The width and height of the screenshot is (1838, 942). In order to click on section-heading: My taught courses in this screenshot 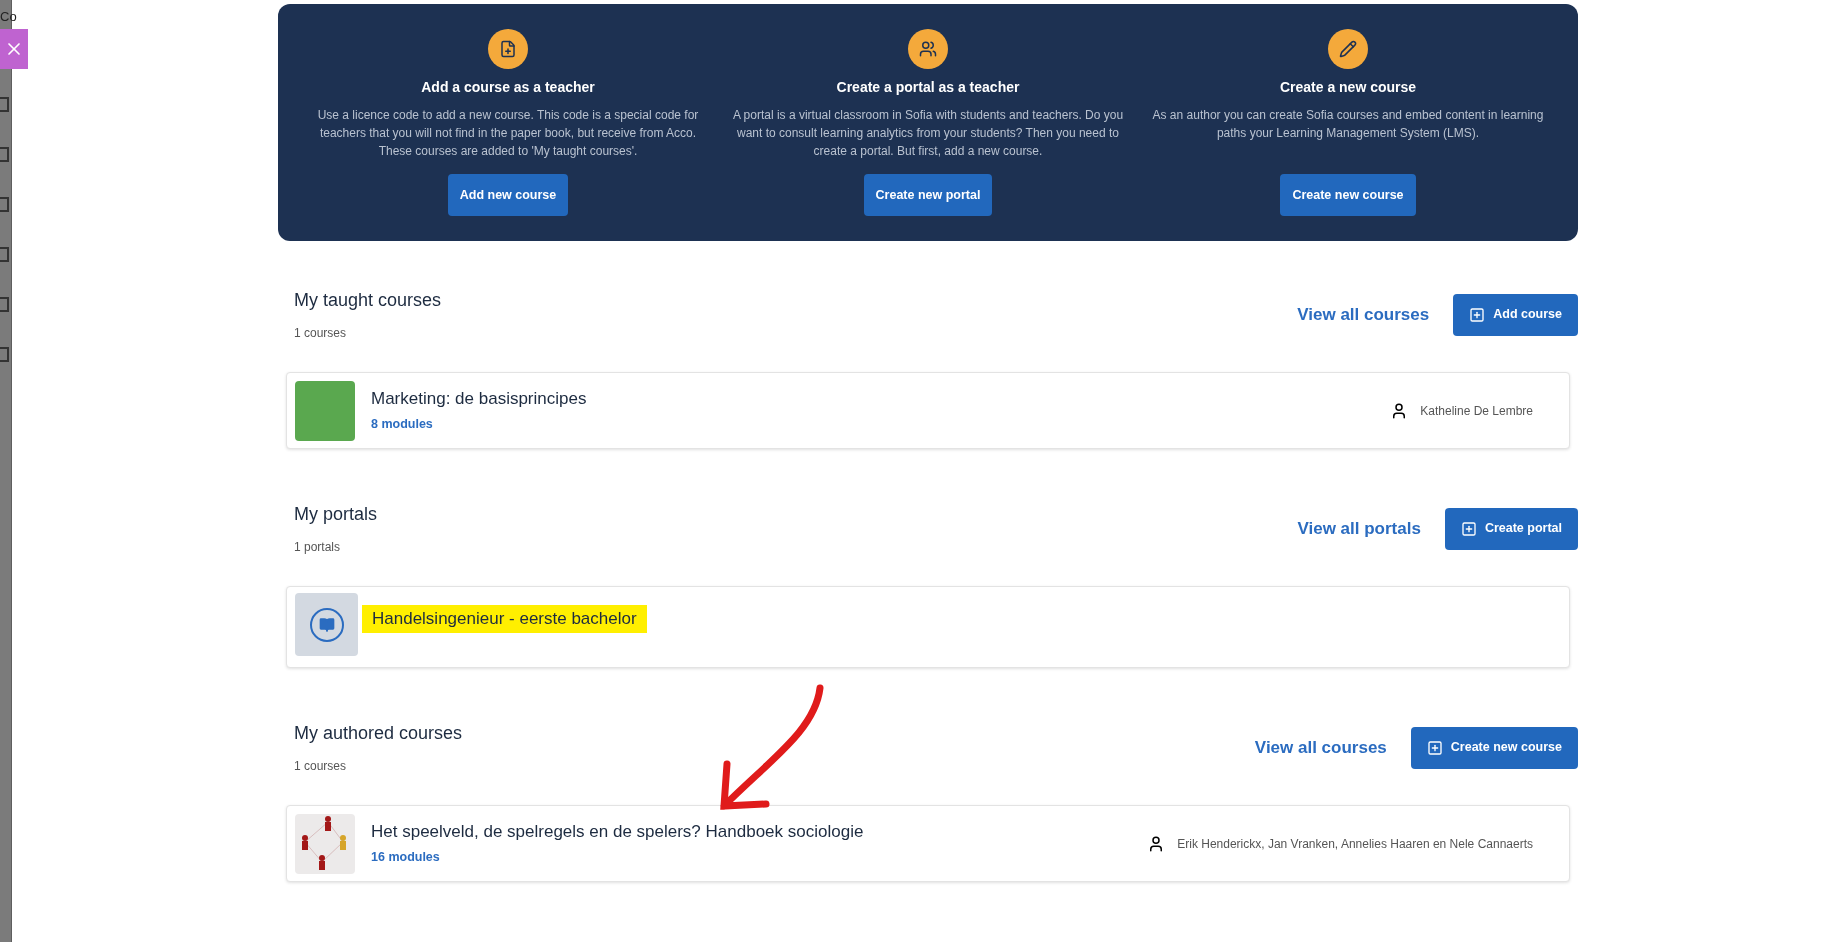, I will do `click(368, 300)`.